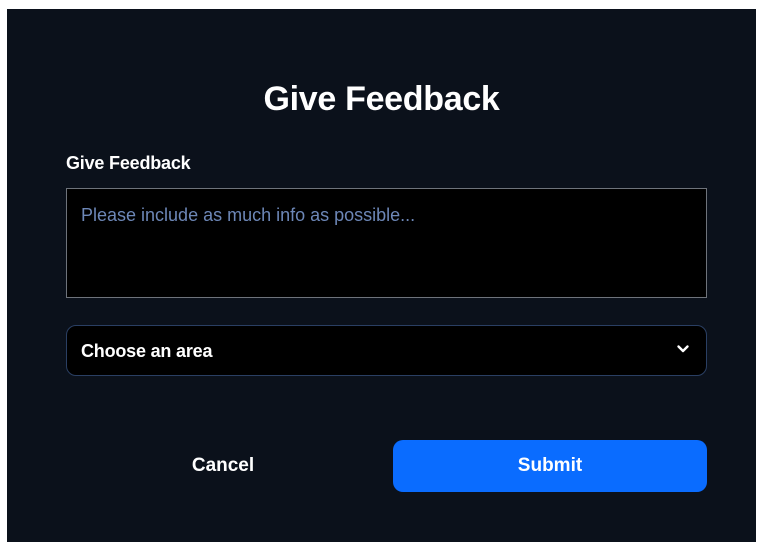 The image size is (761, 542). I want to click on feedback-field-label: Give Feedback, so click(128, 163).